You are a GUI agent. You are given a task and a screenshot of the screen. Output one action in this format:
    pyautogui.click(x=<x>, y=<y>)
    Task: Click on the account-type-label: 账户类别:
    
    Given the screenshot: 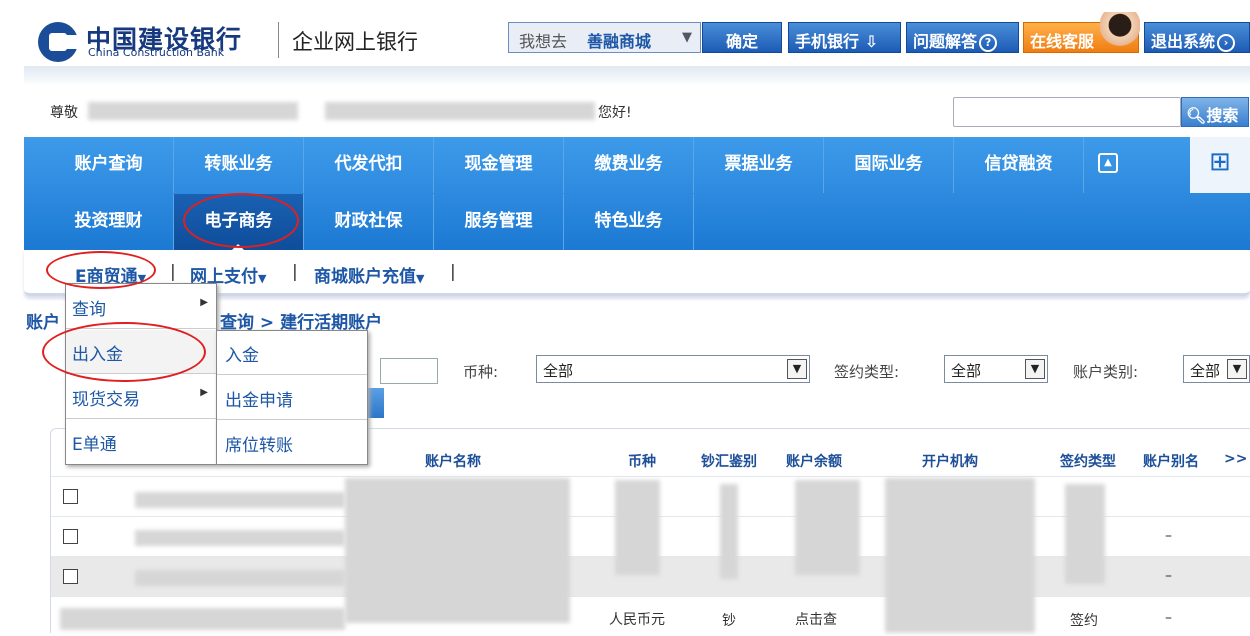 What is the action you would take?
    pyautogui.click(x=1106, y=372)
    